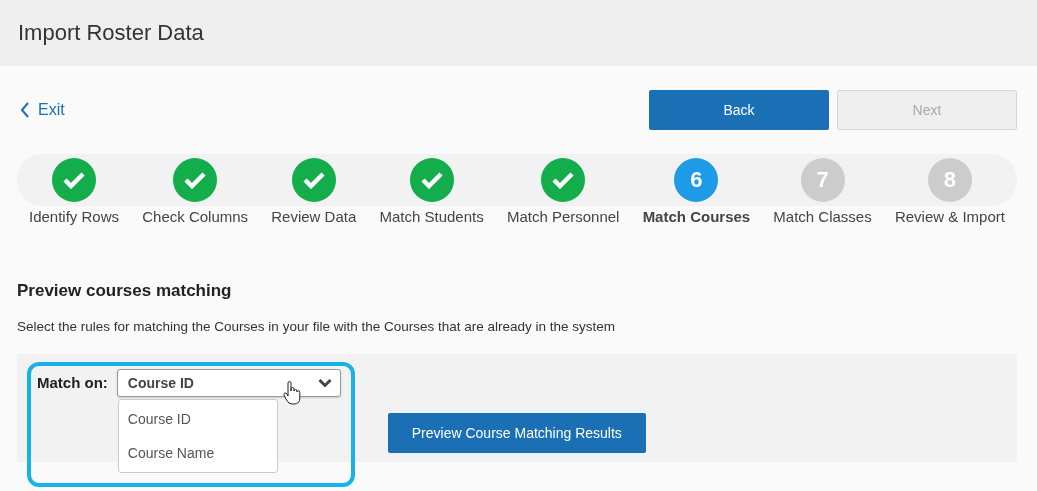  What do you see at coordinates (949, 216) in the screenshot?
I see `step-label: Review & Import` at bounding box center [949, 216].